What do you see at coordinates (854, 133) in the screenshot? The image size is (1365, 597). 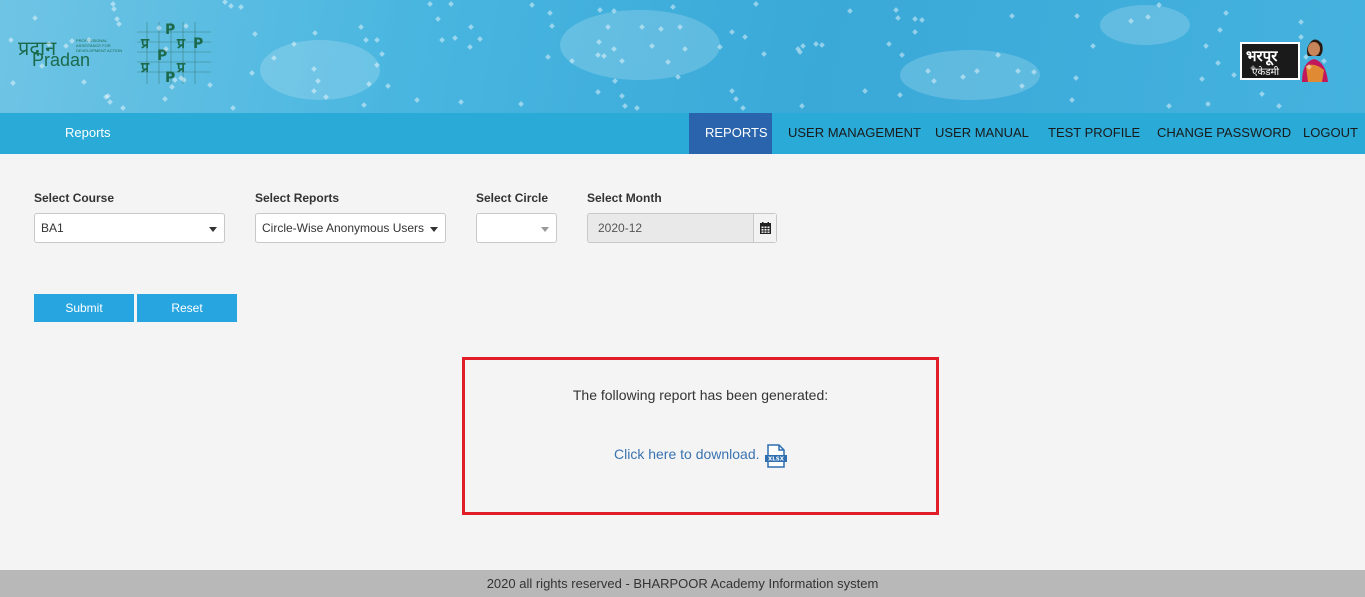 I see `nav-item-user-management: USER MANAGEMENT` at bounding box center [854, 133].